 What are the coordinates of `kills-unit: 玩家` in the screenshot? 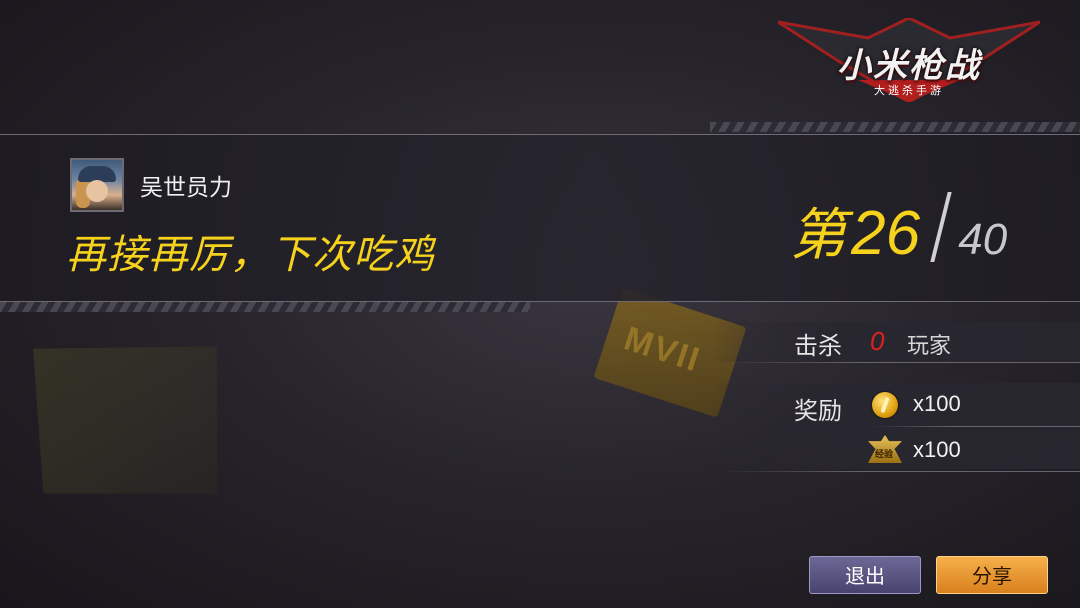 It's located at (929, 346).